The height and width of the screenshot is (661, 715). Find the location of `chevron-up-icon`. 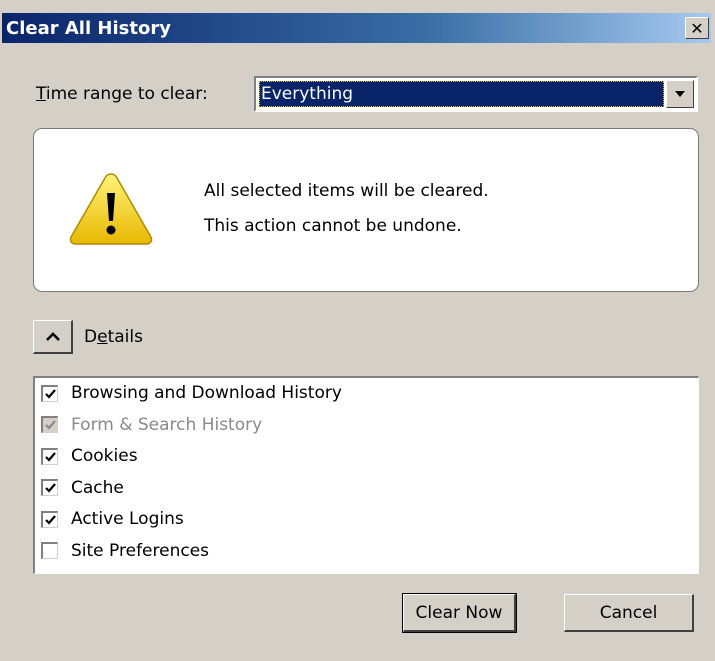

chevron-up-icon is located at coordinates (52, 336).